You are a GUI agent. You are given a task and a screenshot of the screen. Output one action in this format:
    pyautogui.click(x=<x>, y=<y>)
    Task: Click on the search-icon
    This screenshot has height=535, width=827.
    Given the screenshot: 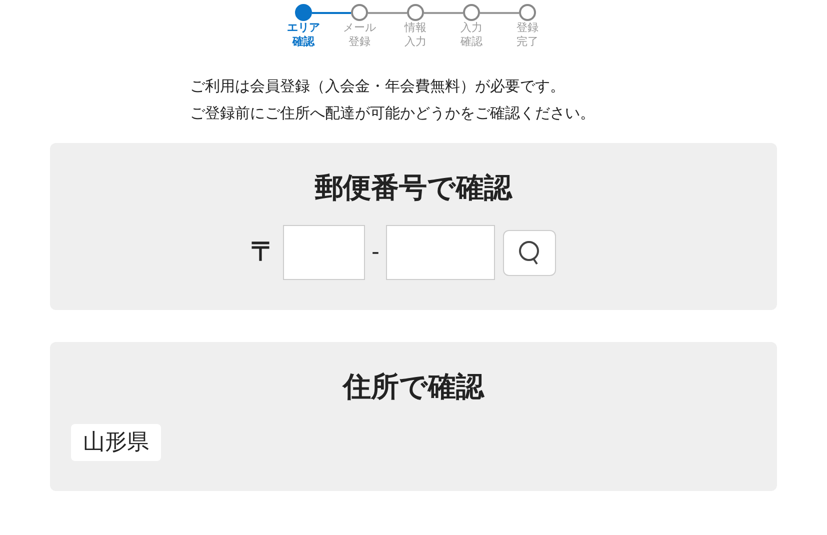 What is the action you would take?
    pyautogui.click(x=530, y=253)
    